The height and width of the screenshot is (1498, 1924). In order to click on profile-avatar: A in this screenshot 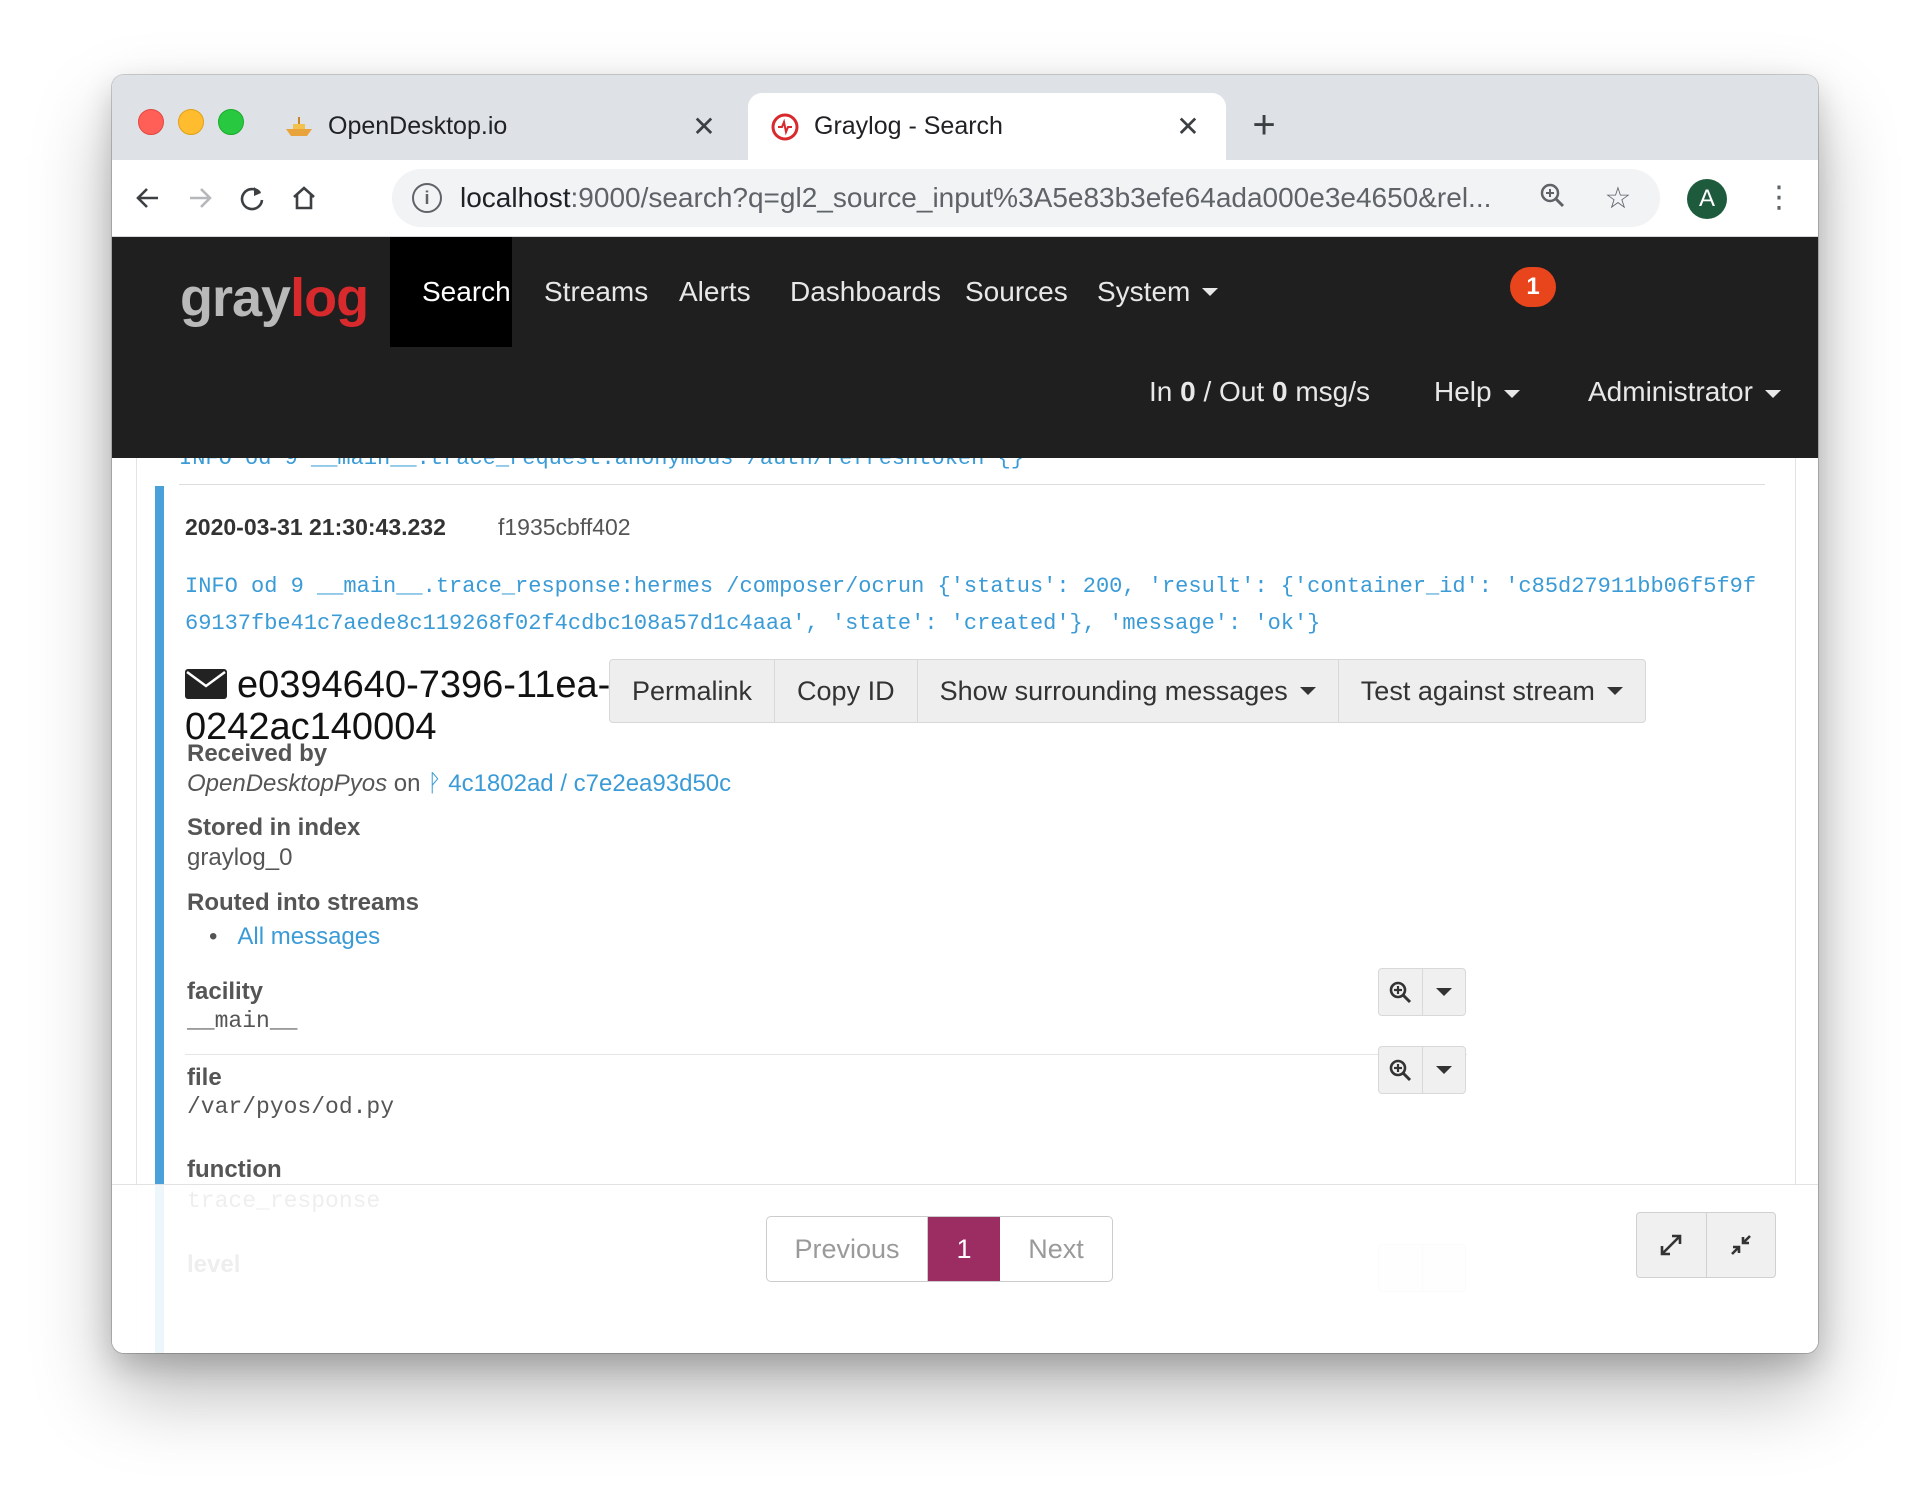, I will do `click(1707, 199)`.